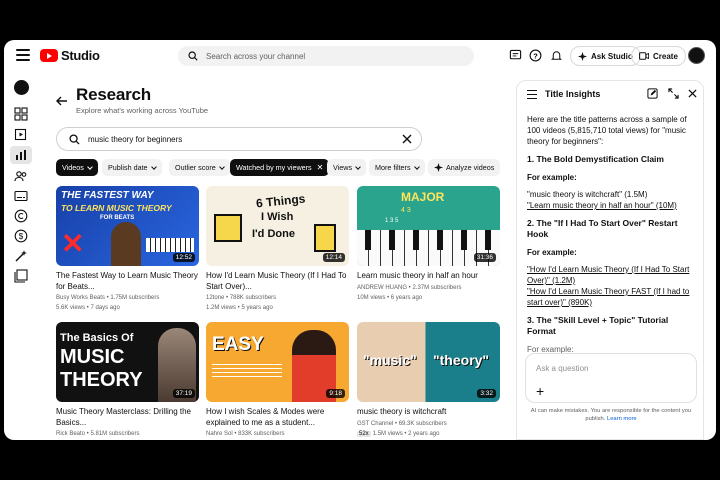  I want to click on example-link: "music theory is witchcraft" (1.5M), so click(613, 194).